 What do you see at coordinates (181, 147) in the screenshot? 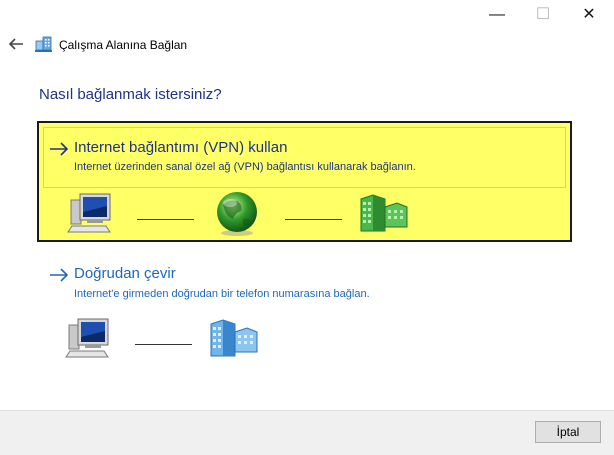
I see `option-vpn-title: Internet bağlantımı (VPN) kullan` at bounding box center [181, 147].